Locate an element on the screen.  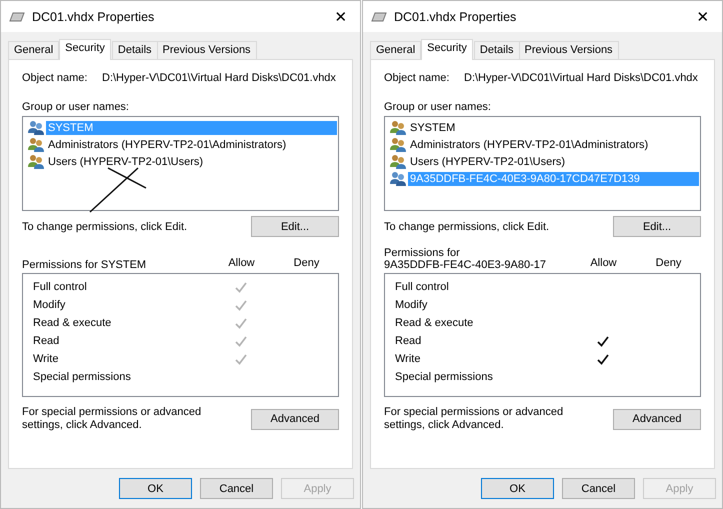
permissions-label: Permissions for SYSTEM is located at coordinates (85, 265).